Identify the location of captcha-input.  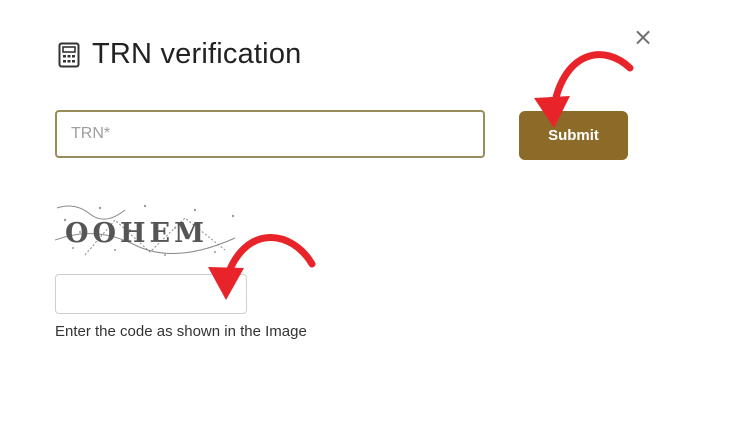
(151, 294).